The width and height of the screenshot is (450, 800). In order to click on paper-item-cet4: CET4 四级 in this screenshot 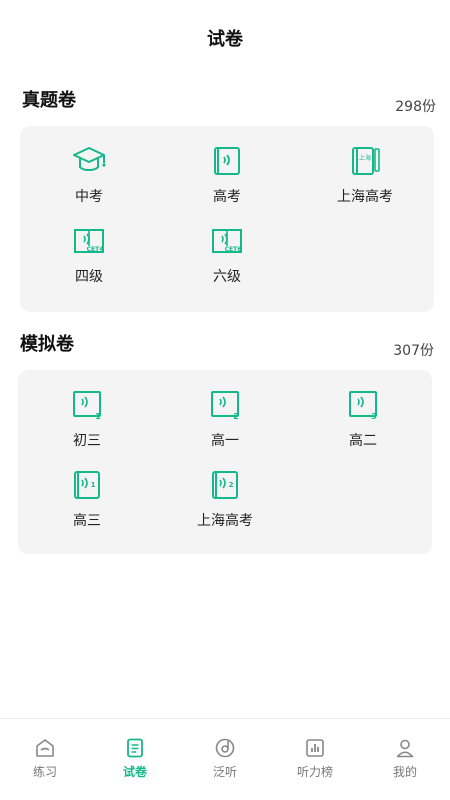, I will do `click(89, 255)`.